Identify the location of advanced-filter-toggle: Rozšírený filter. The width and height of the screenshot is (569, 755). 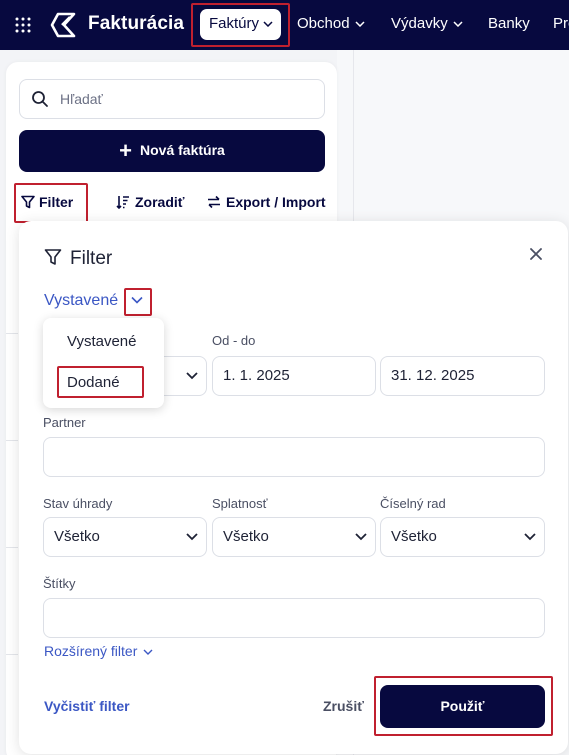
(98, 651).